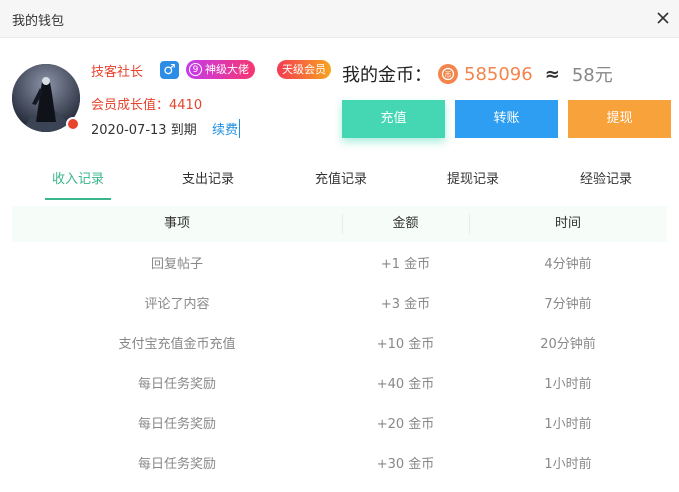  Describe the element at coordinates (339, 224) in the screenshot. I see `table-header: 事项 金额 时间` at that location.